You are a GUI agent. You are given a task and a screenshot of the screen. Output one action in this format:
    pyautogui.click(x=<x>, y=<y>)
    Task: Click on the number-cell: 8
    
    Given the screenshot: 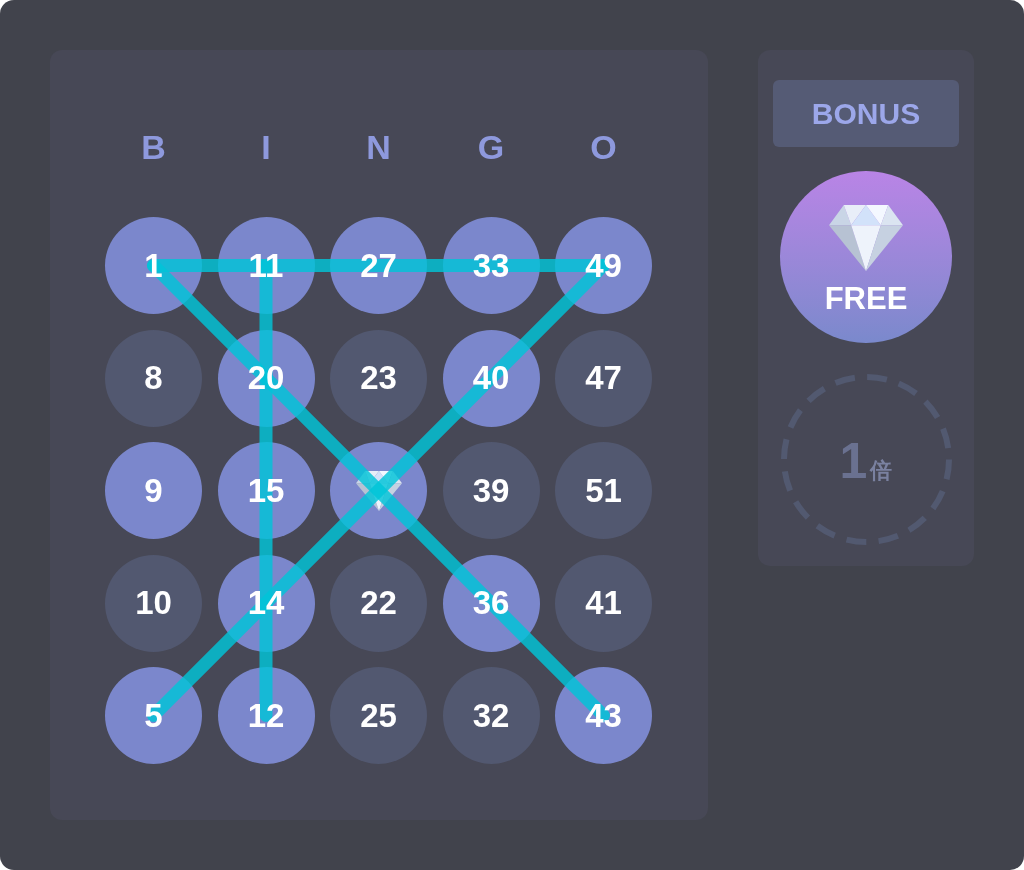 What is the action you would take?
    pyautogui.click(x=153, y=378)
    